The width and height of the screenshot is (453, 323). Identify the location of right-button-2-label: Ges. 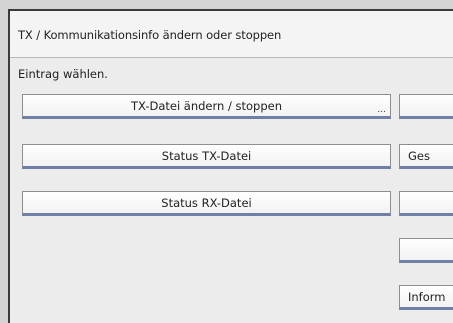
(419, 155).